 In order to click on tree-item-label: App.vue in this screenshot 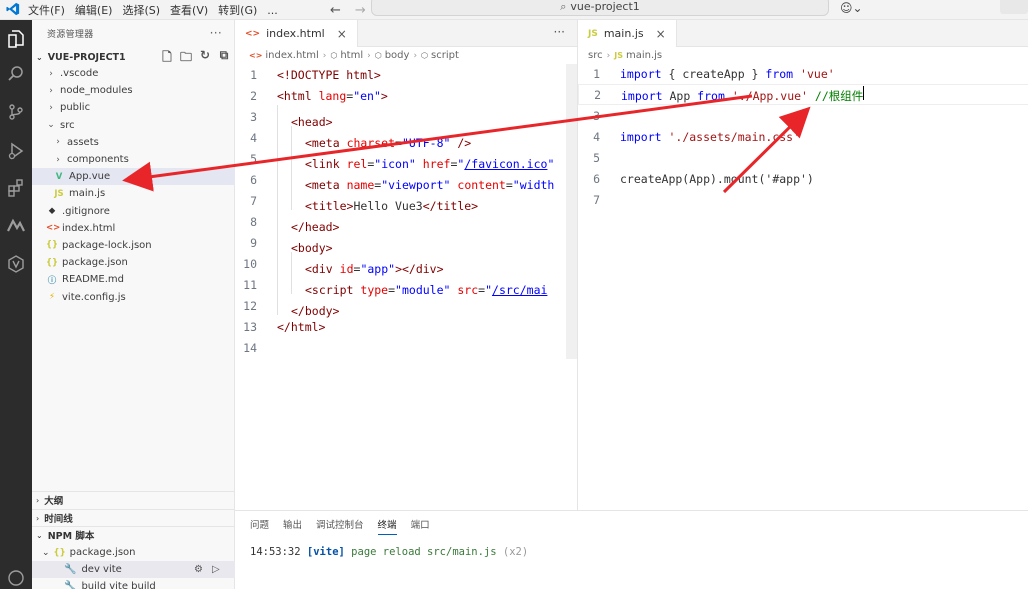, I will do `click(90, 177)`.